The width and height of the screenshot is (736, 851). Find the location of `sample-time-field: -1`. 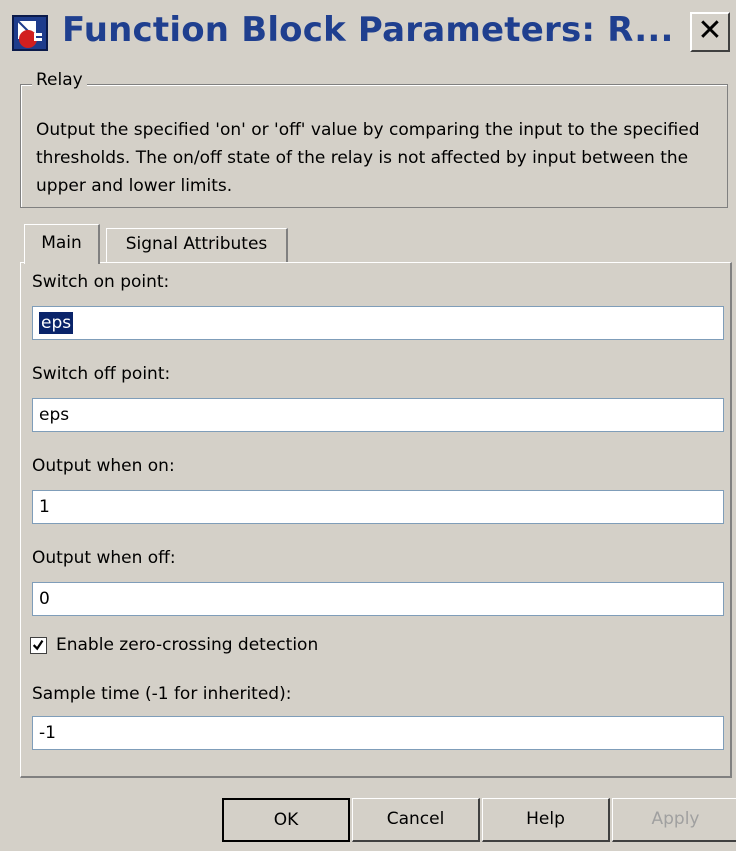

sample-time-field: -1 is located at coordinates (378, 733).